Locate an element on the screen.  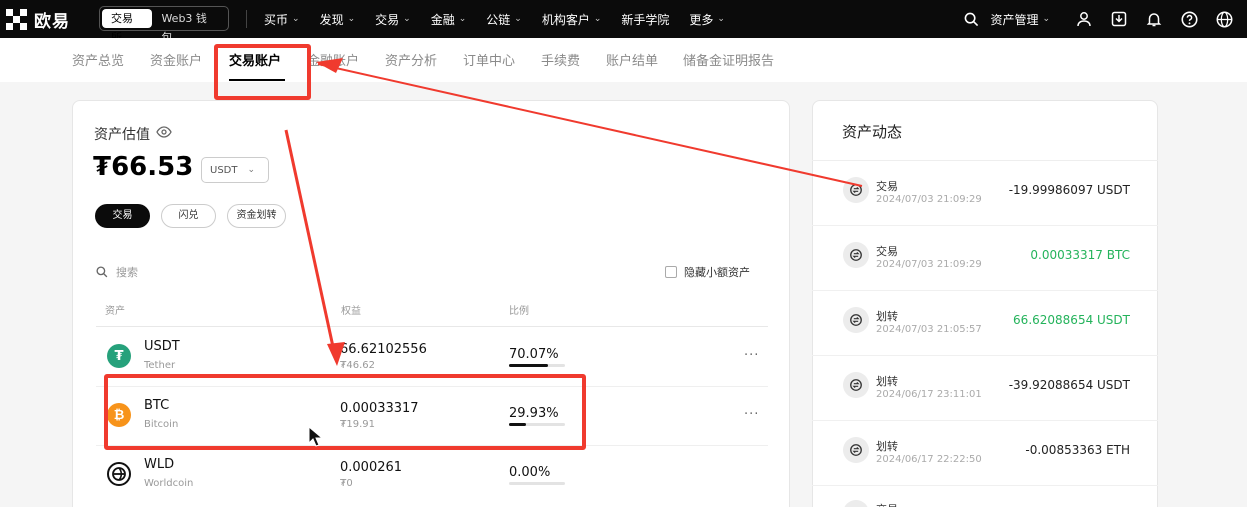
menu-item-3: 金融 ⌄ is located at coordinates (449, 19).